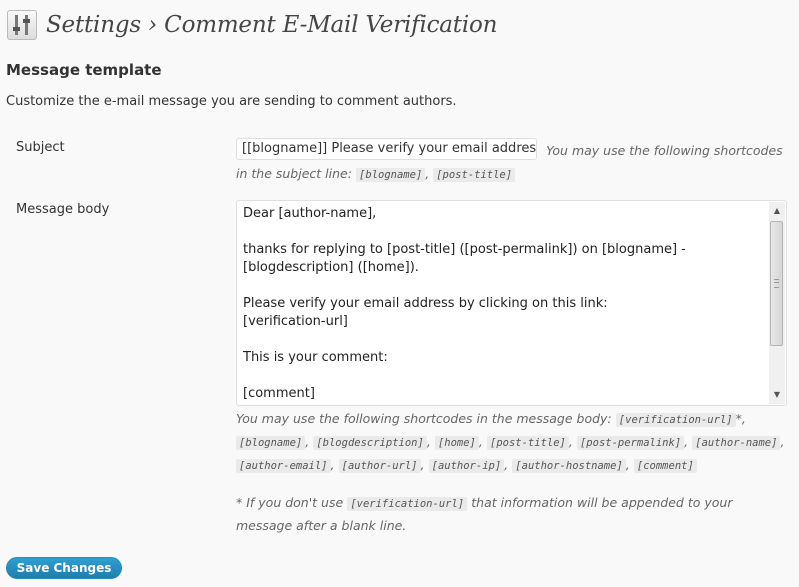 The image size is (799, 587). Describe the element at coordinates (63, 209) in the screenshot. I see `message-body-label: Message body` at that location.